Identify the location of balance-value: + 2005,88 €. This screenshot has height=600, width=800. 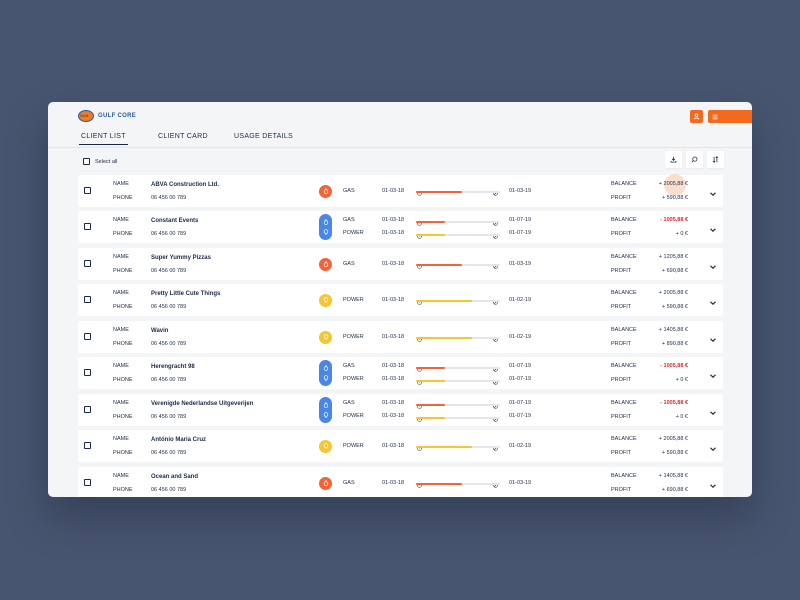
(673, 439).